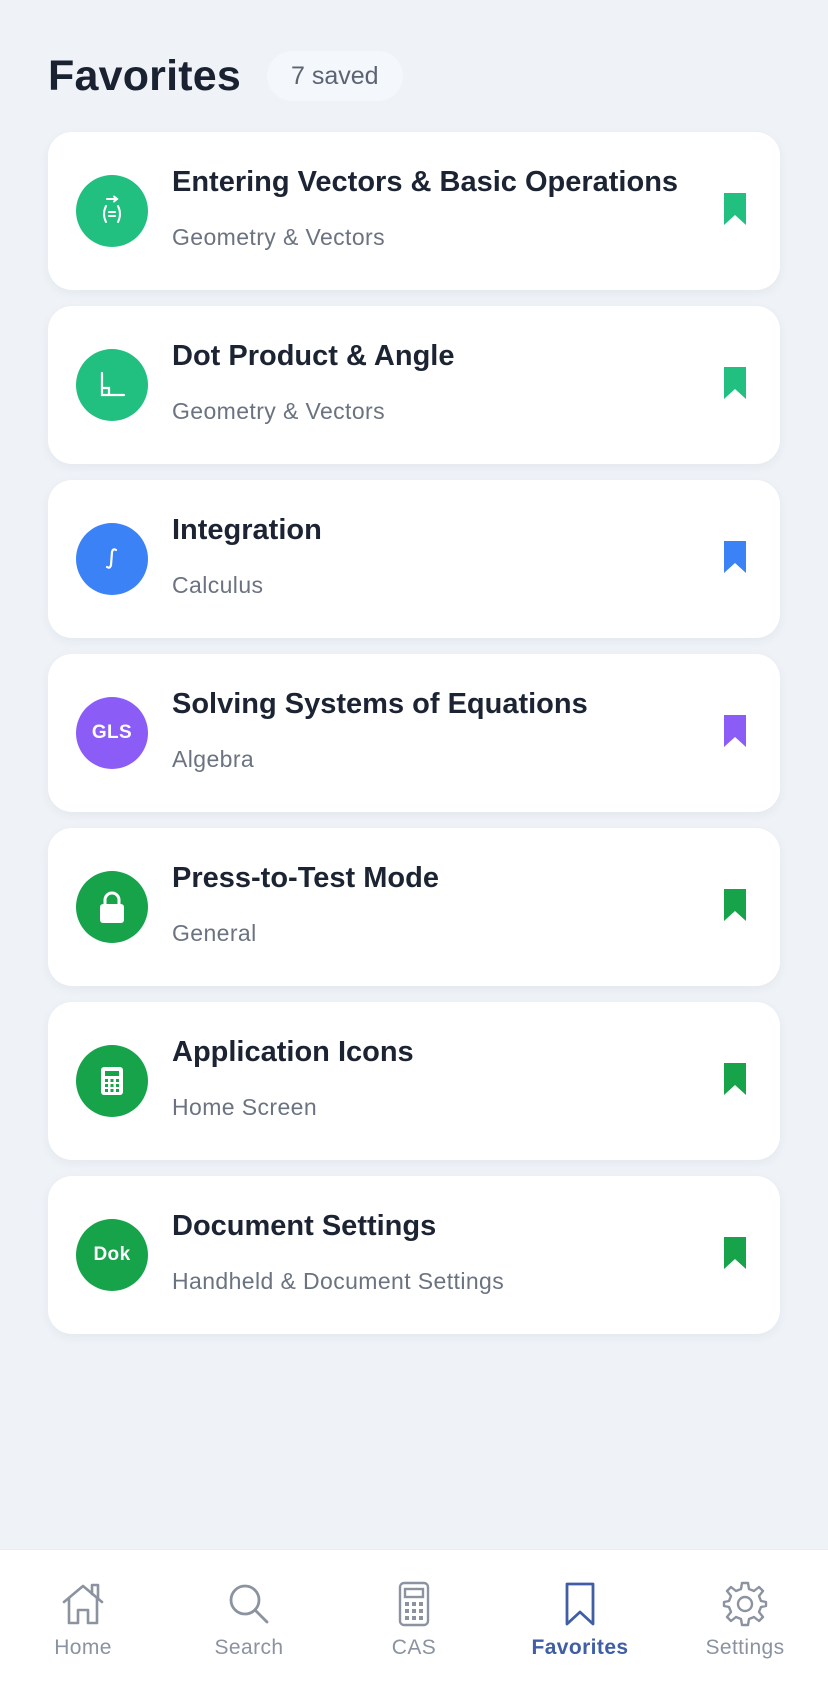 The width and height of the screenshot is (828, 1696). Describe the element at coordinates (249, 1647) in the screenshot. I see `tab-label: Search` at that location.